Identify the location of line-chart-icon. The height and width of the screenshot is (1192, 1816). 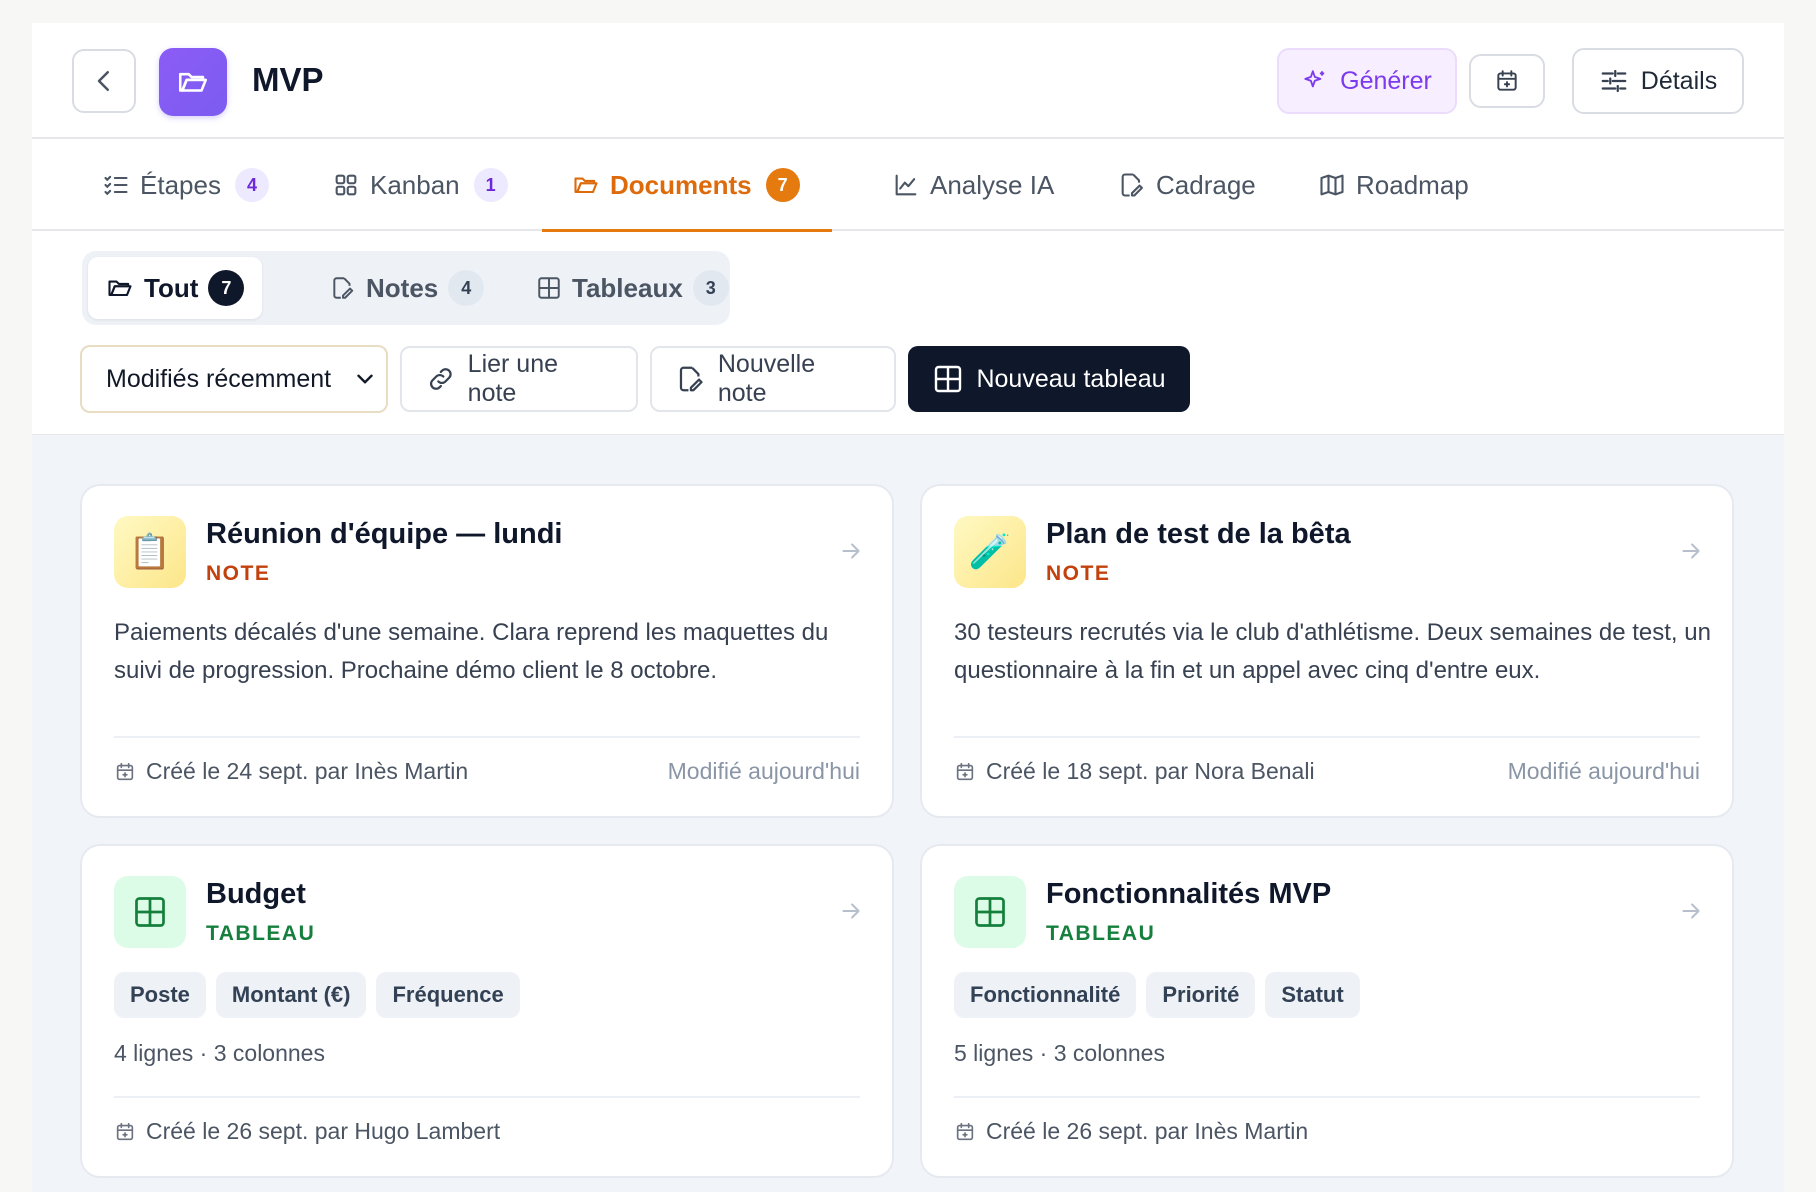
(906, 185).